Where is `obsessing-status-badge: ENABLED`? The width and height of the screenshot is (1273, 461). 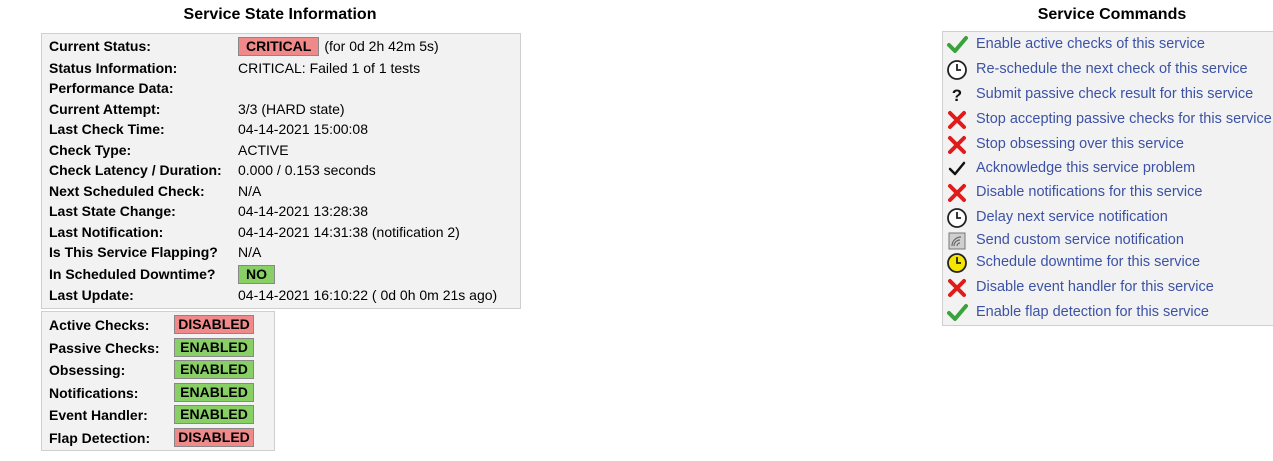
obsessing-status-badge: ENABLED is located at coordinates (214, 369).